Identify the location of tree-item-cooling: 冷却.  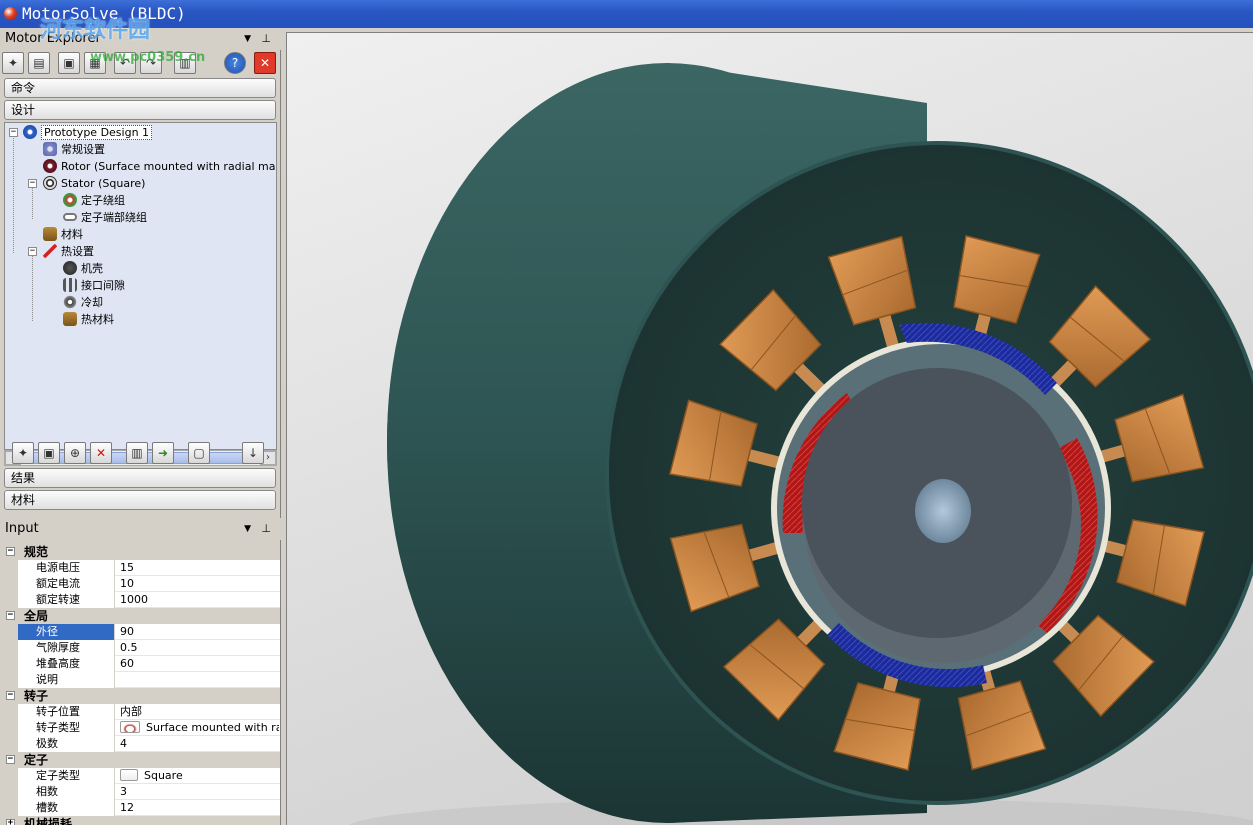
(83, 303).